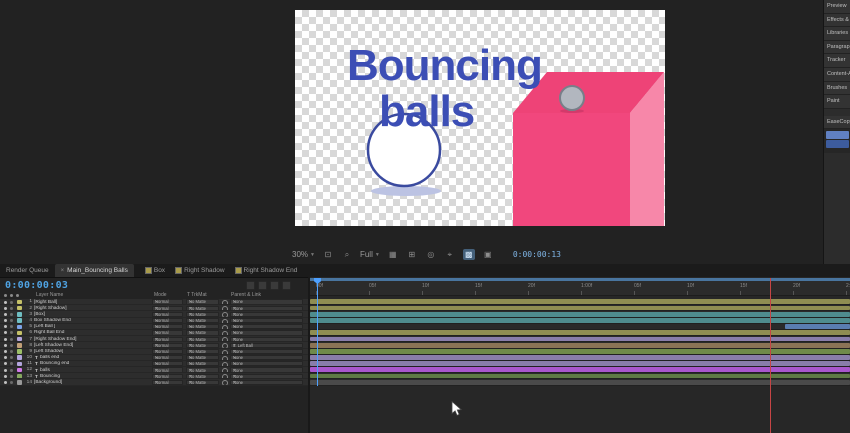 Image resolution: width=850 pixels, height=433 pixels. I want to click on layer-name: [Box], so click(39, 314).